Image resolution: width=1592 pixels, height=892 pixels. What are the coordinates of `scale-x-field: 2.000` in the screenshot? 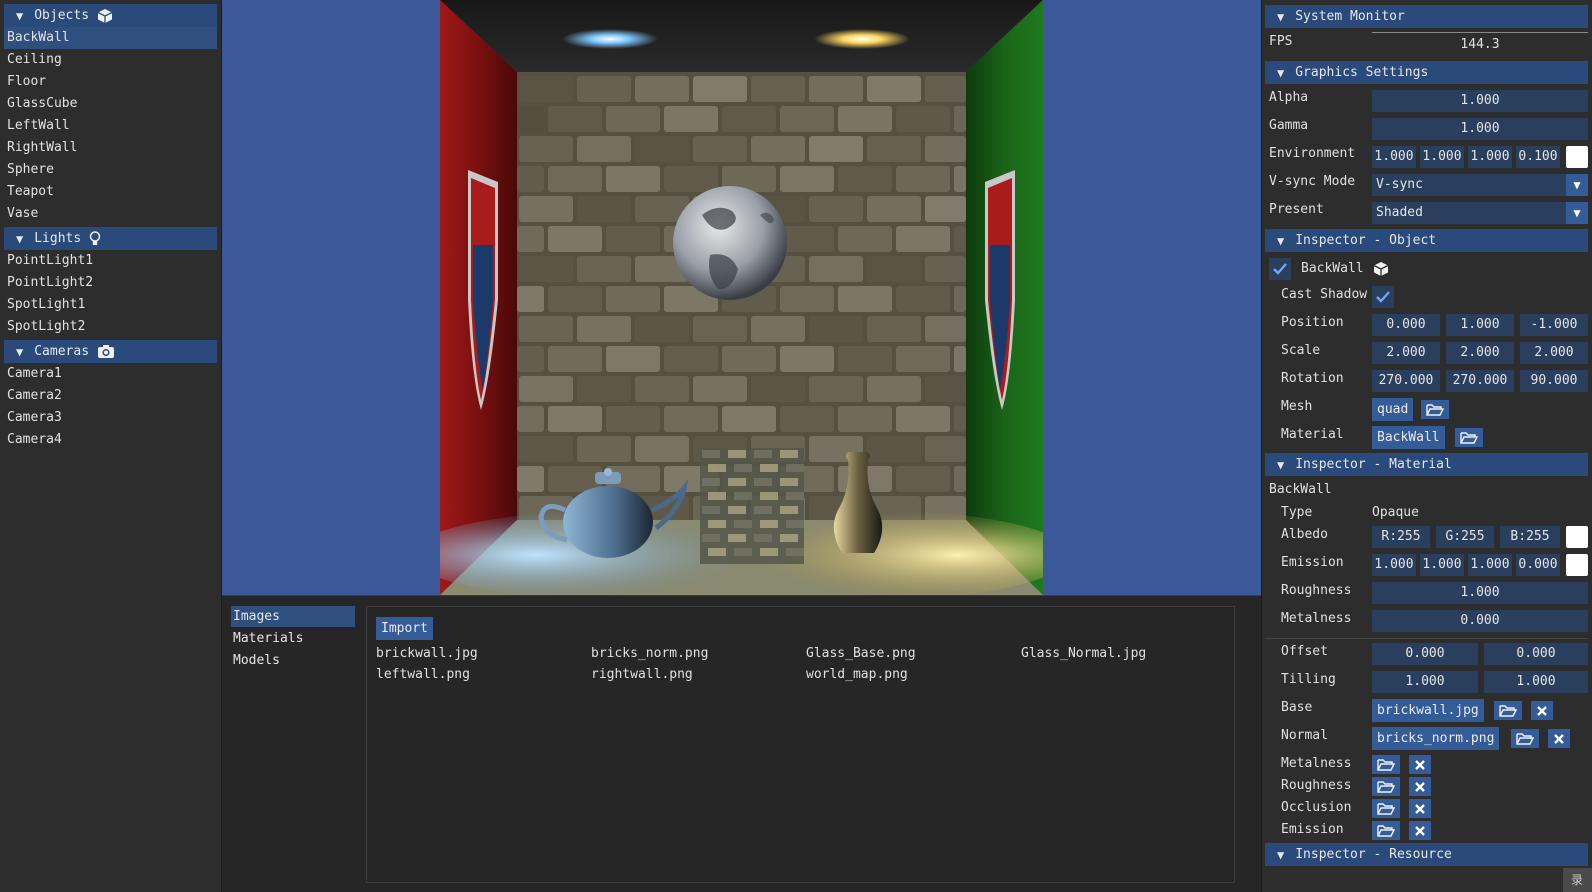 It's located at (1406, 353).